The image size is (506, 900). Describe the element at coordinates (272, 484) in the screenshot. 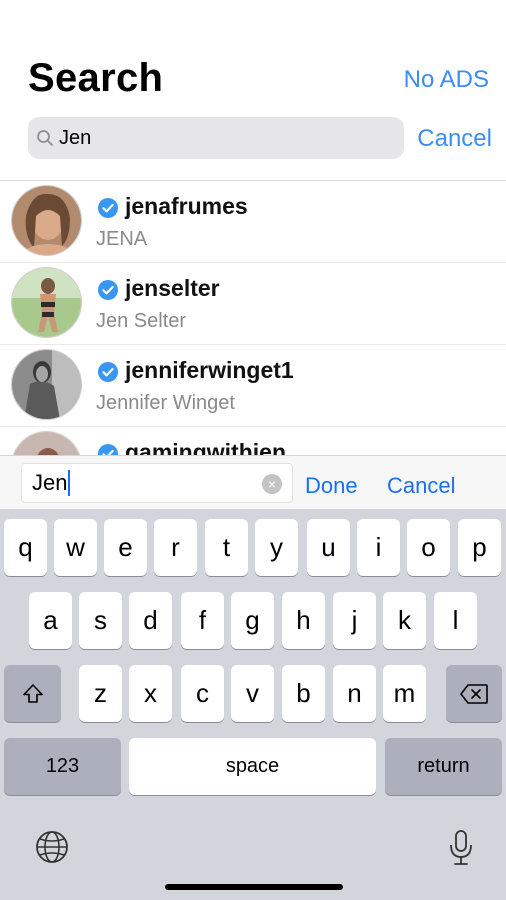

I see `clear-icon: ×` at that location.